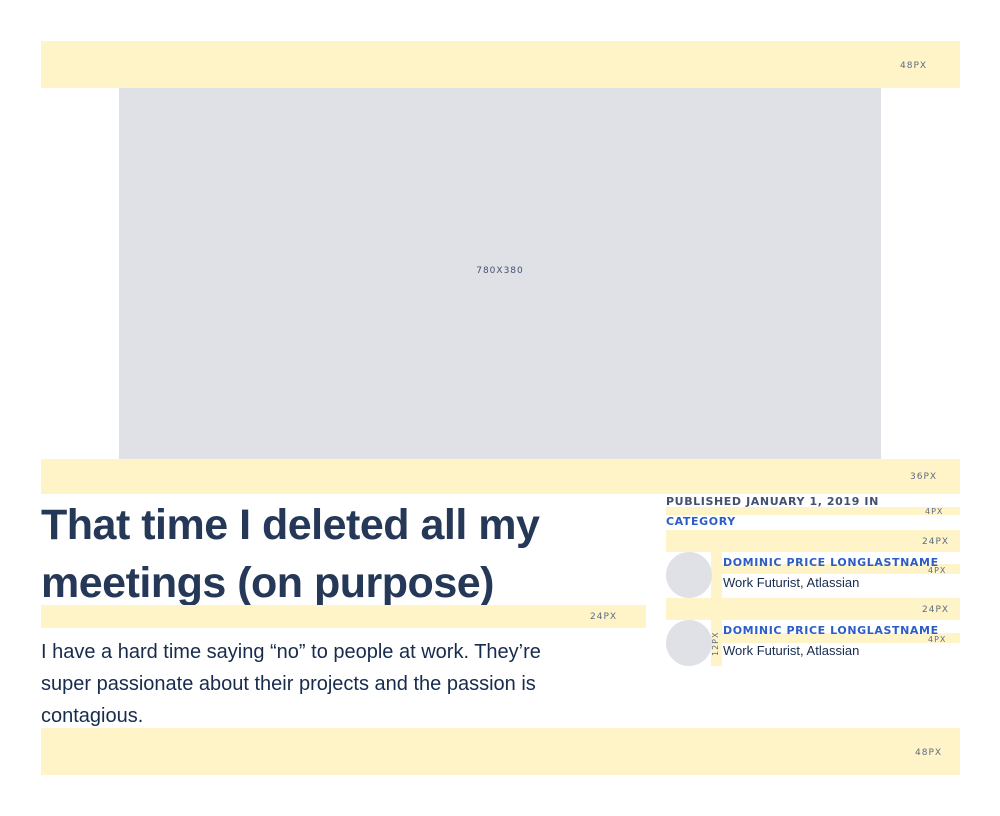  What do you see at coordinates (500, 64) in the screenshot?
I see `spacer-top` at bounding box center [500, 64].